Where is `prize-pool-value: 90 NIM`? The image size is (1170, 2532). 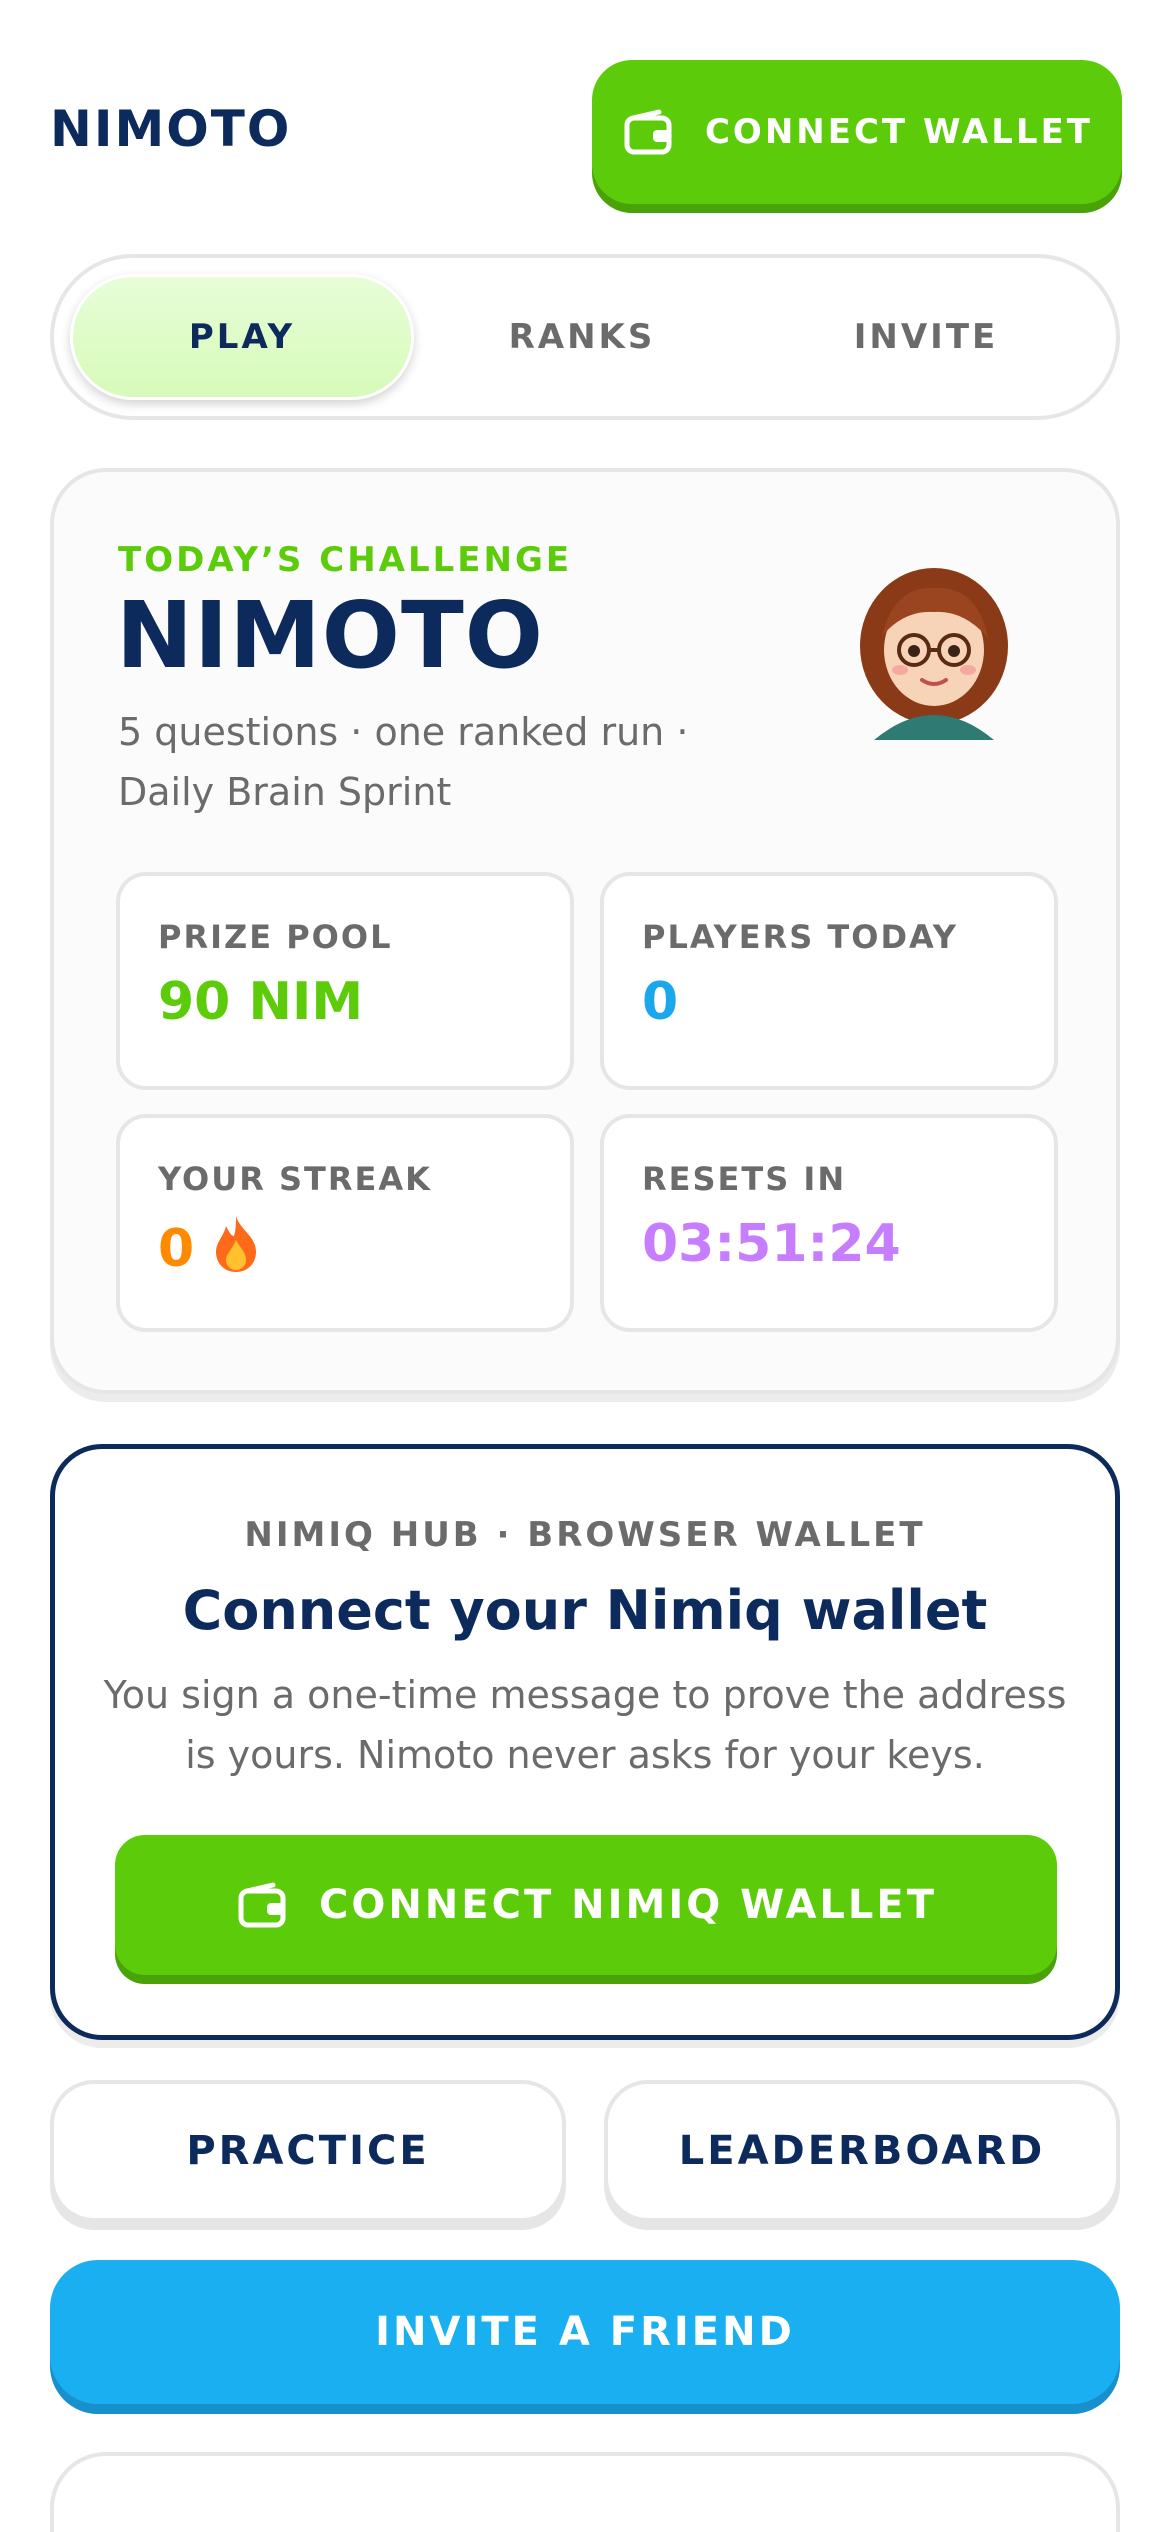
prize-pool-value: 90 NIM is located at coordinates (261, 1002).